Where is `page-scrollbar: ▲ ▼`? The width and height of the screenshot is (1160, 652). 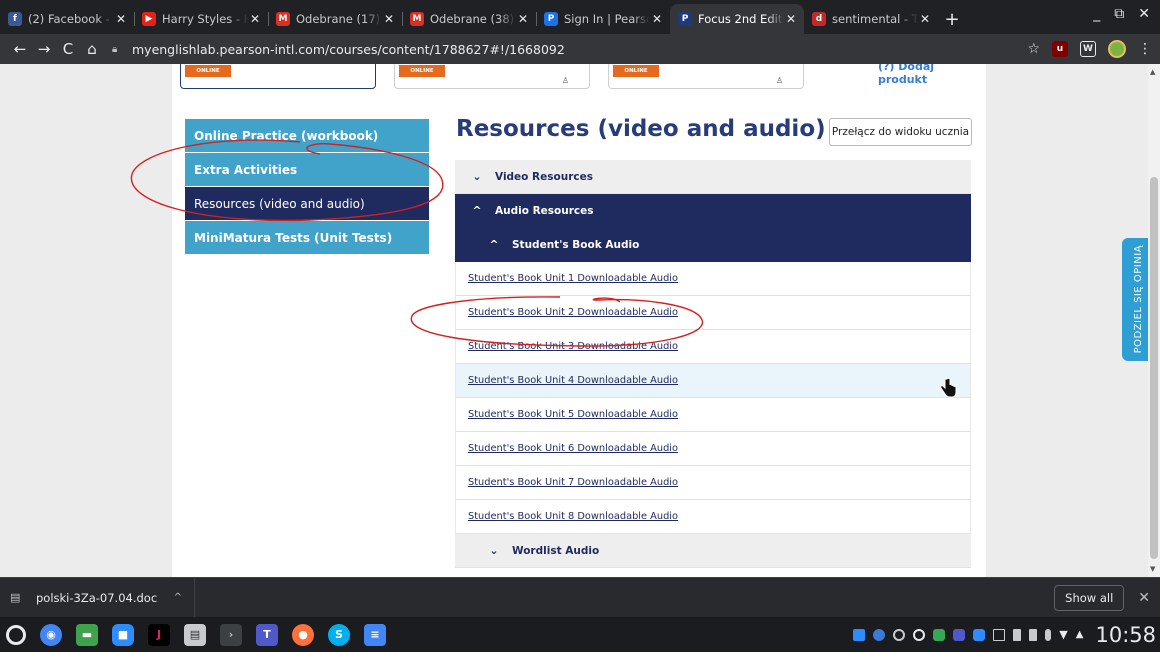 page-scrollbar: ▲ ▼ is located at coordinates (1154, 320).